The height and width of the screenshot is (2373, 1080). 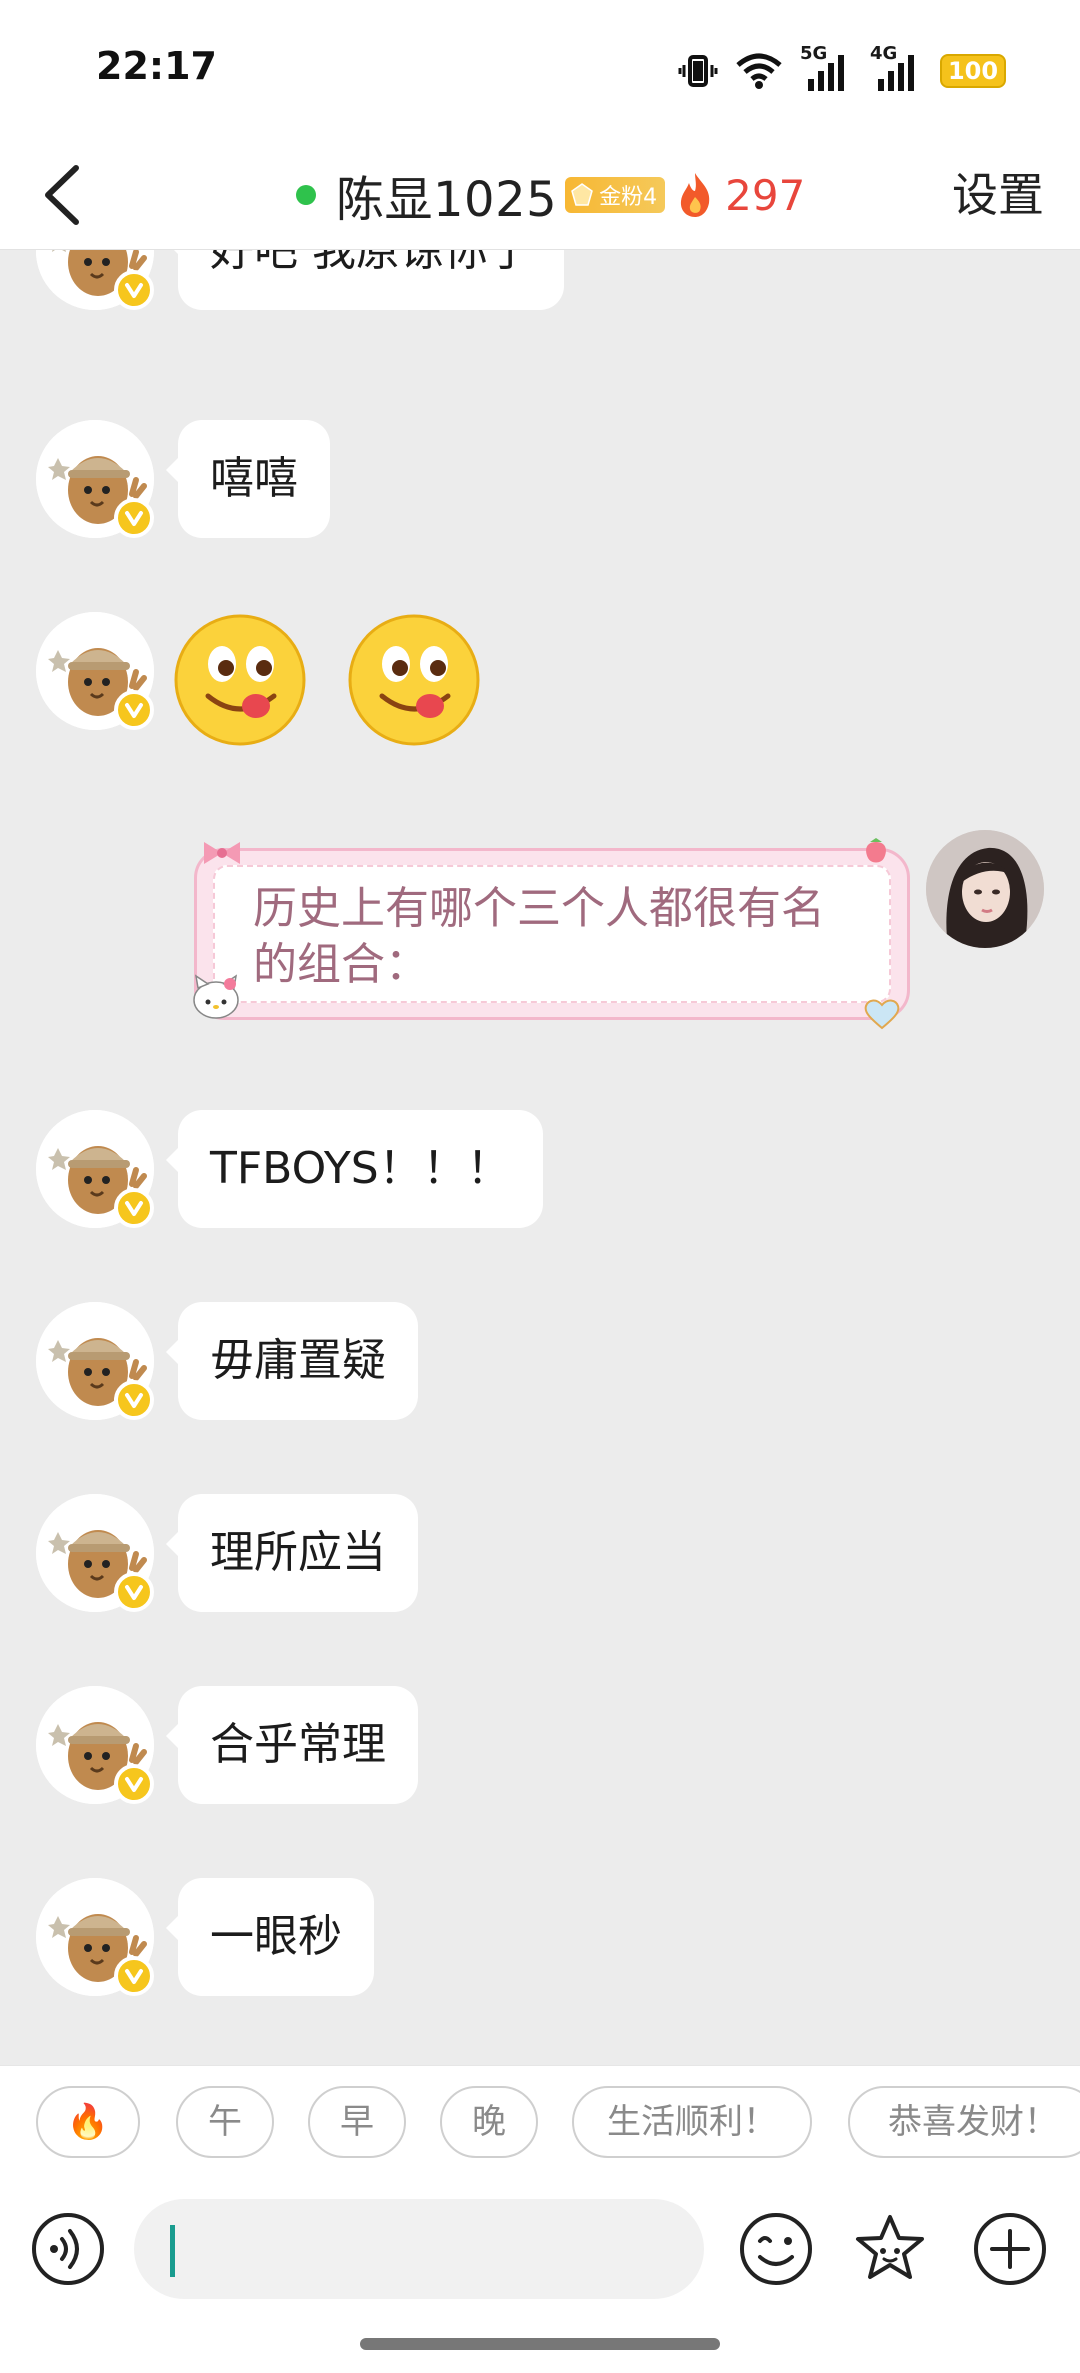 I want to click on signal-5g: 5G, so click(x=827, y=68).